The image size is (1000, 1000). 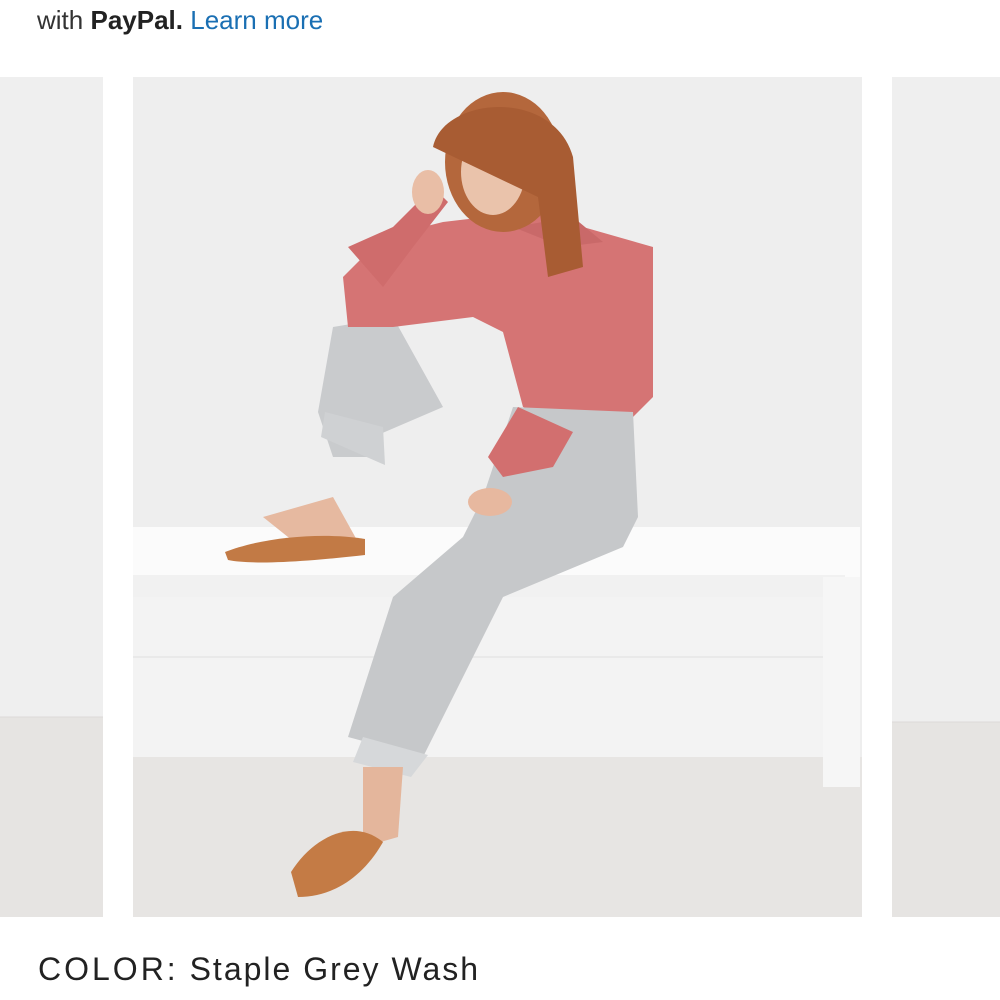 What do you see at coordinates (256, 20) in the screenshot?
I see `learn-more-link: Learn more` at bounding box center [256, 20].